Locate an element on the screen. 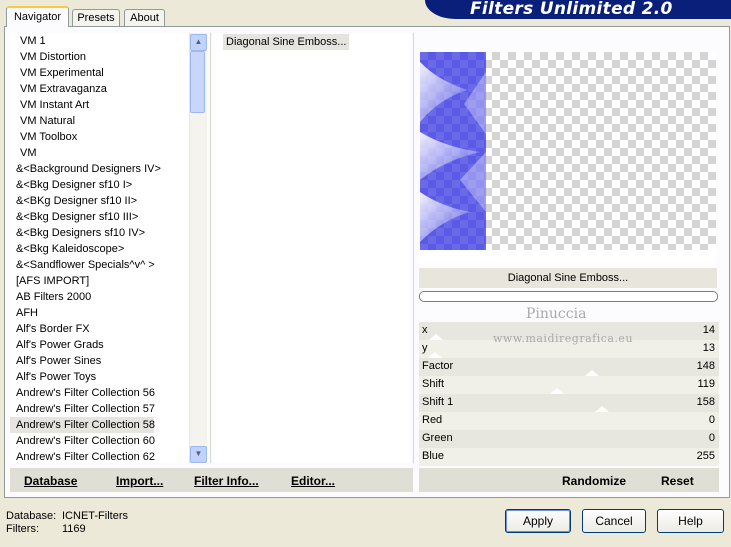 This screenshot has height=547, width=731. preview-spacer is located at coordinates (568, 258).